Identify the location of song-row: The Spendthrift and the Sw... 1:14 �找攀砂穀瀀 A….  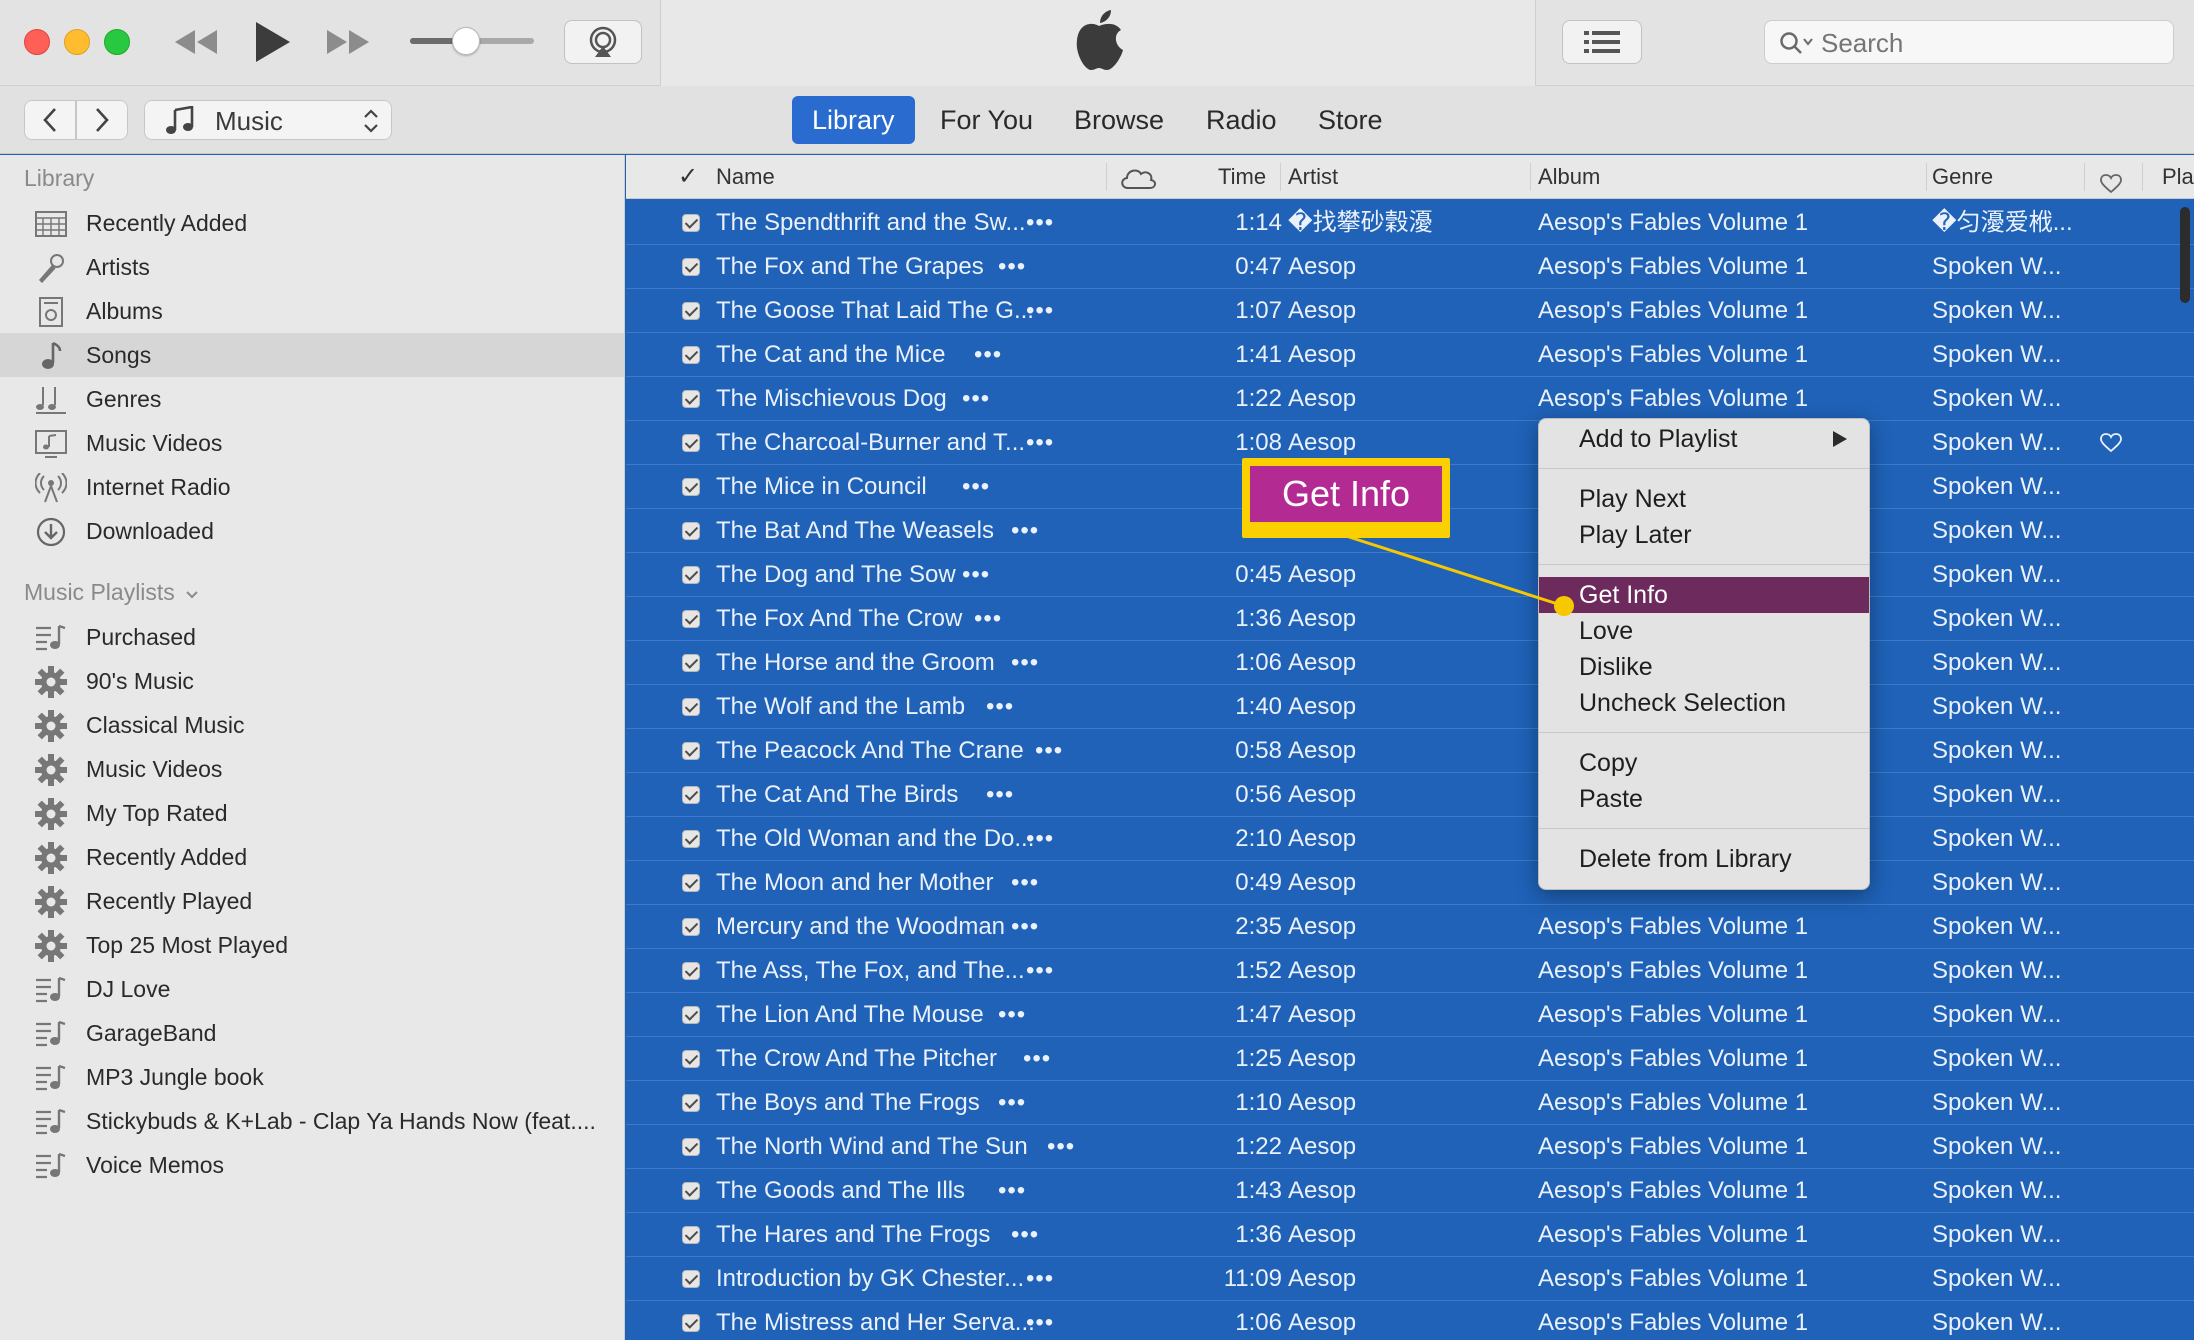
(1410, 223).